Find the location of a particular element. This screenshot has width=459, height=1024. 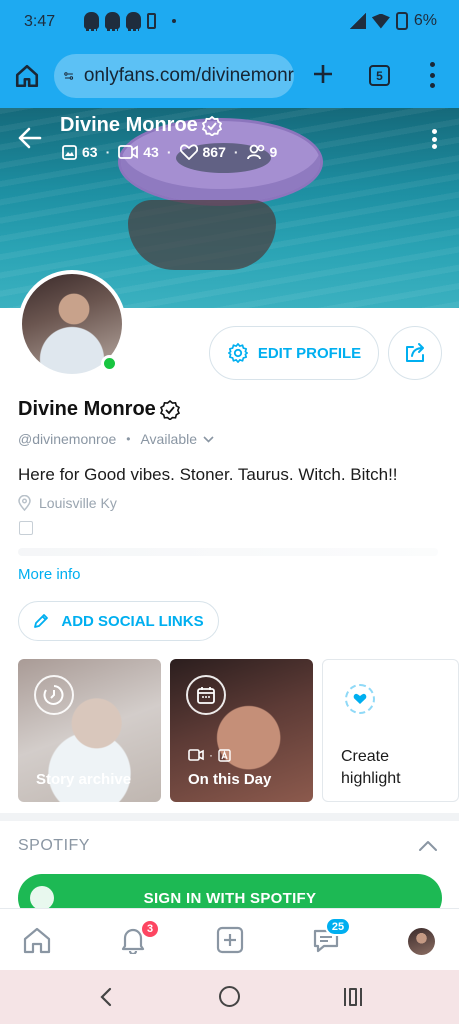

profile-handle: @divinemonroe is located at coordinates (67, 439).